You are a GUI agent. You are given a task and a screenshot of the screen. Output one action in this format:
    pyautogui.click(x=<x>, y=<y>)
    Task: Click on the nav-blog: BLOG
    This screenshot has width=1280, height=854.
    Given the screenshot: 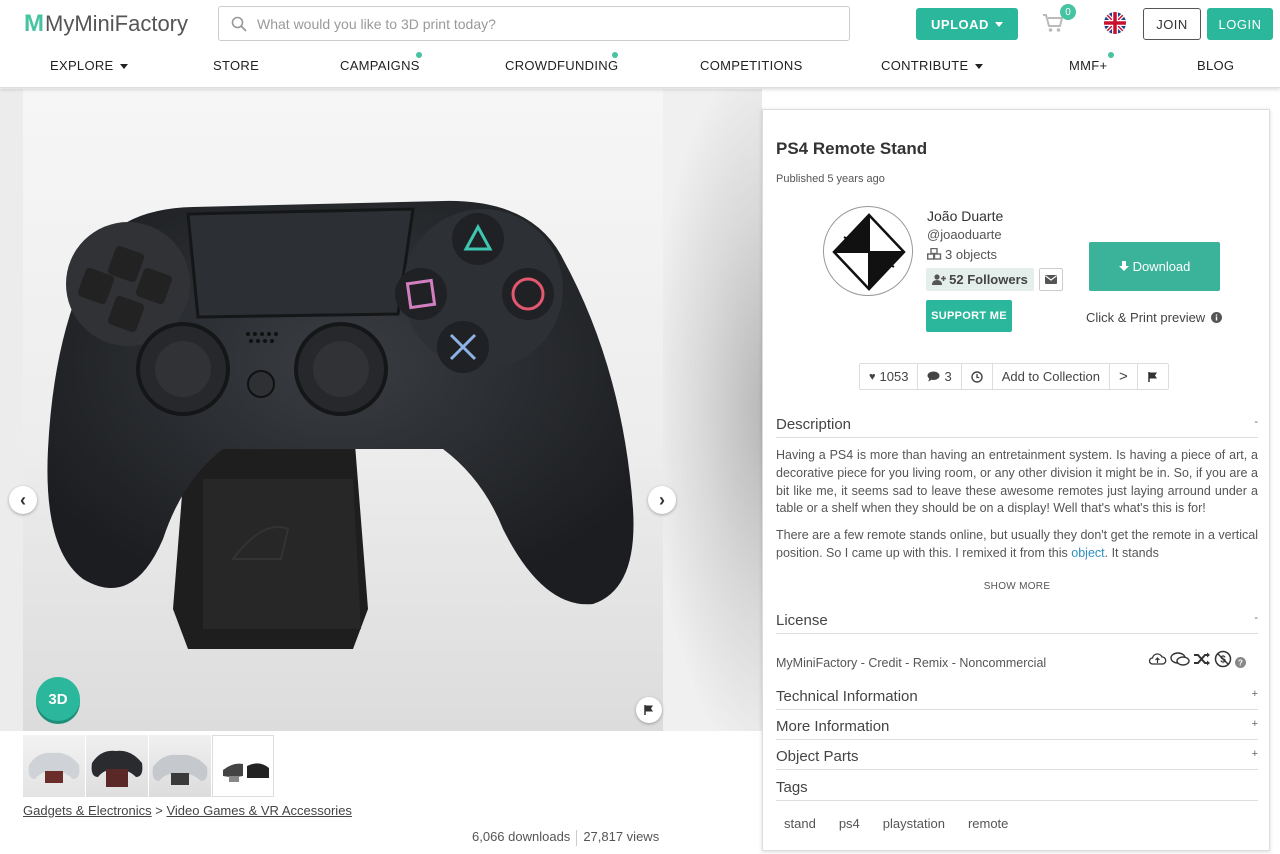 What is the action you would take?
    pyautogui.click(x=1215, y=65)
    